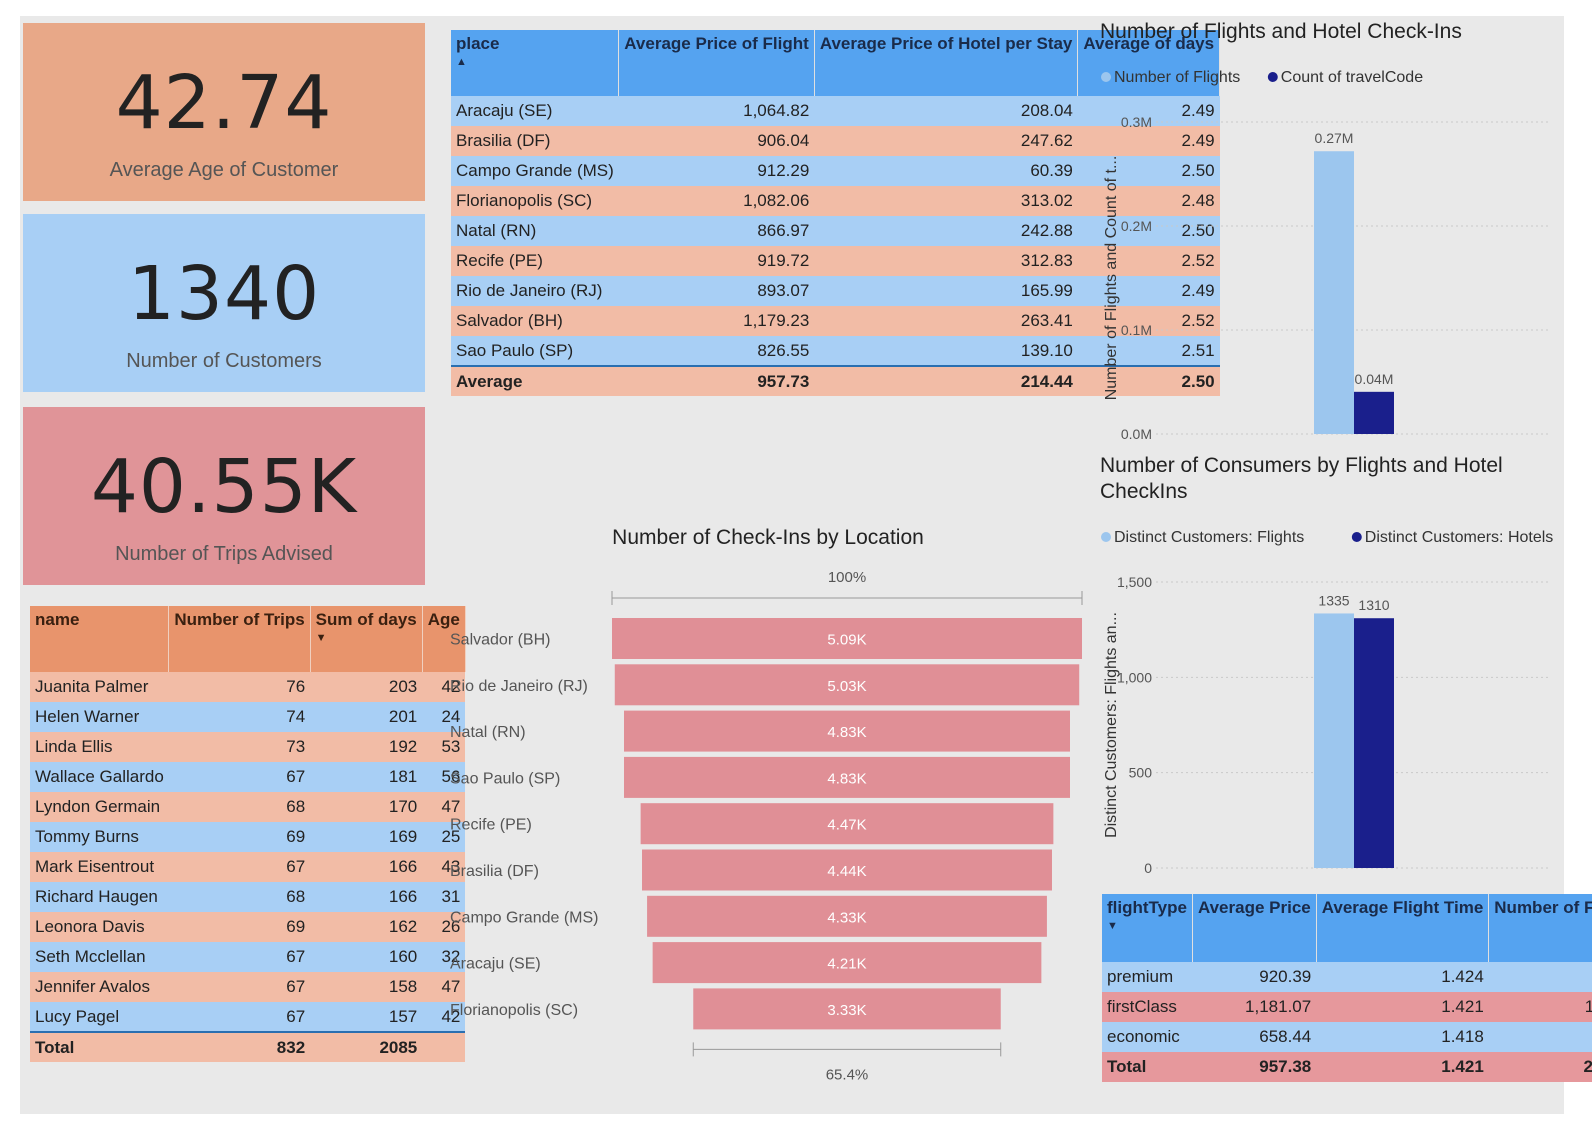 This screenshot has height=1136, width=1592. I want to click on row-value-cell: 181, so click(403, 776).